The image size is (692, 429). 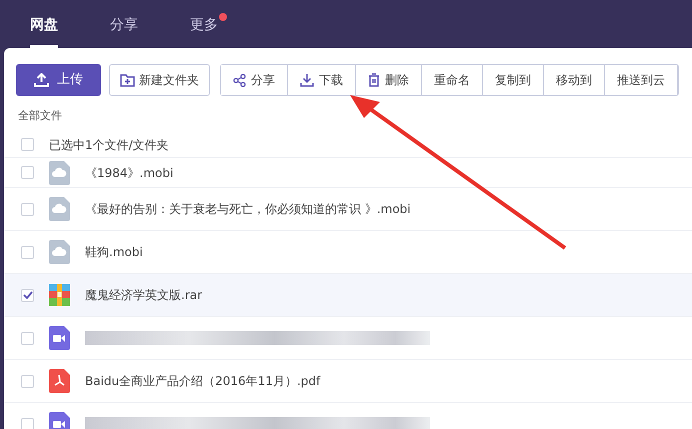 What do you see at coordinates (307, 80) in the screenshot?
I see `download-icon` at bounding box center [307, 80].